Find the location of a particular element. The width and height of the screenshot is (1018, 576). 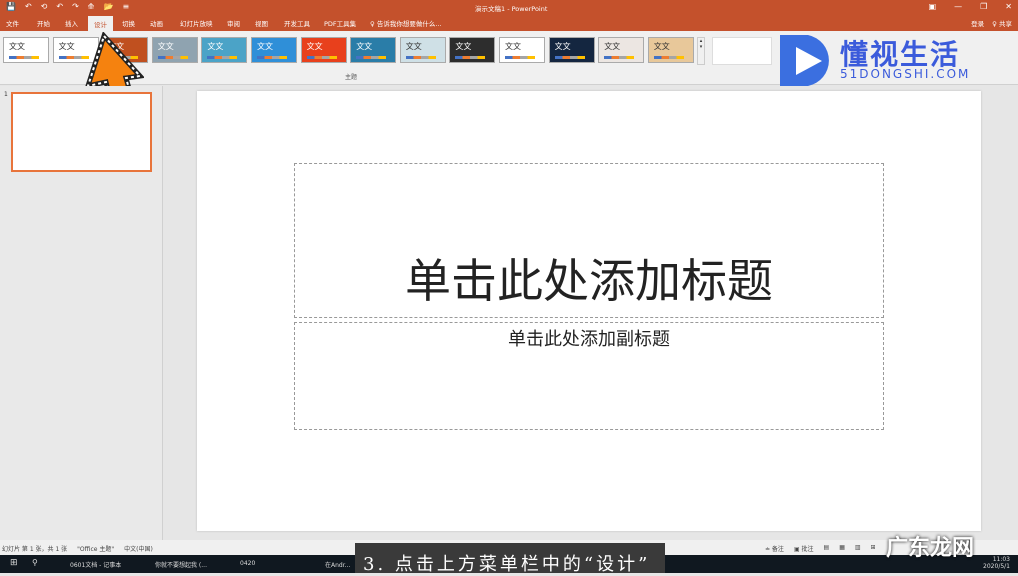

tab-view: 视图 is located at coordinates (261, 23).